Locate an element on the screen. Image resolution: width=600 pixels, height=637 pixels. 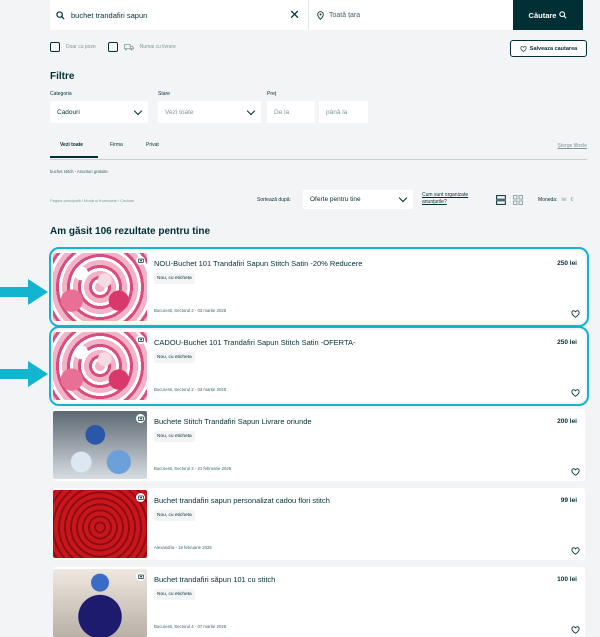
search-button-label: Căutare is located at coordinates (542, 15).